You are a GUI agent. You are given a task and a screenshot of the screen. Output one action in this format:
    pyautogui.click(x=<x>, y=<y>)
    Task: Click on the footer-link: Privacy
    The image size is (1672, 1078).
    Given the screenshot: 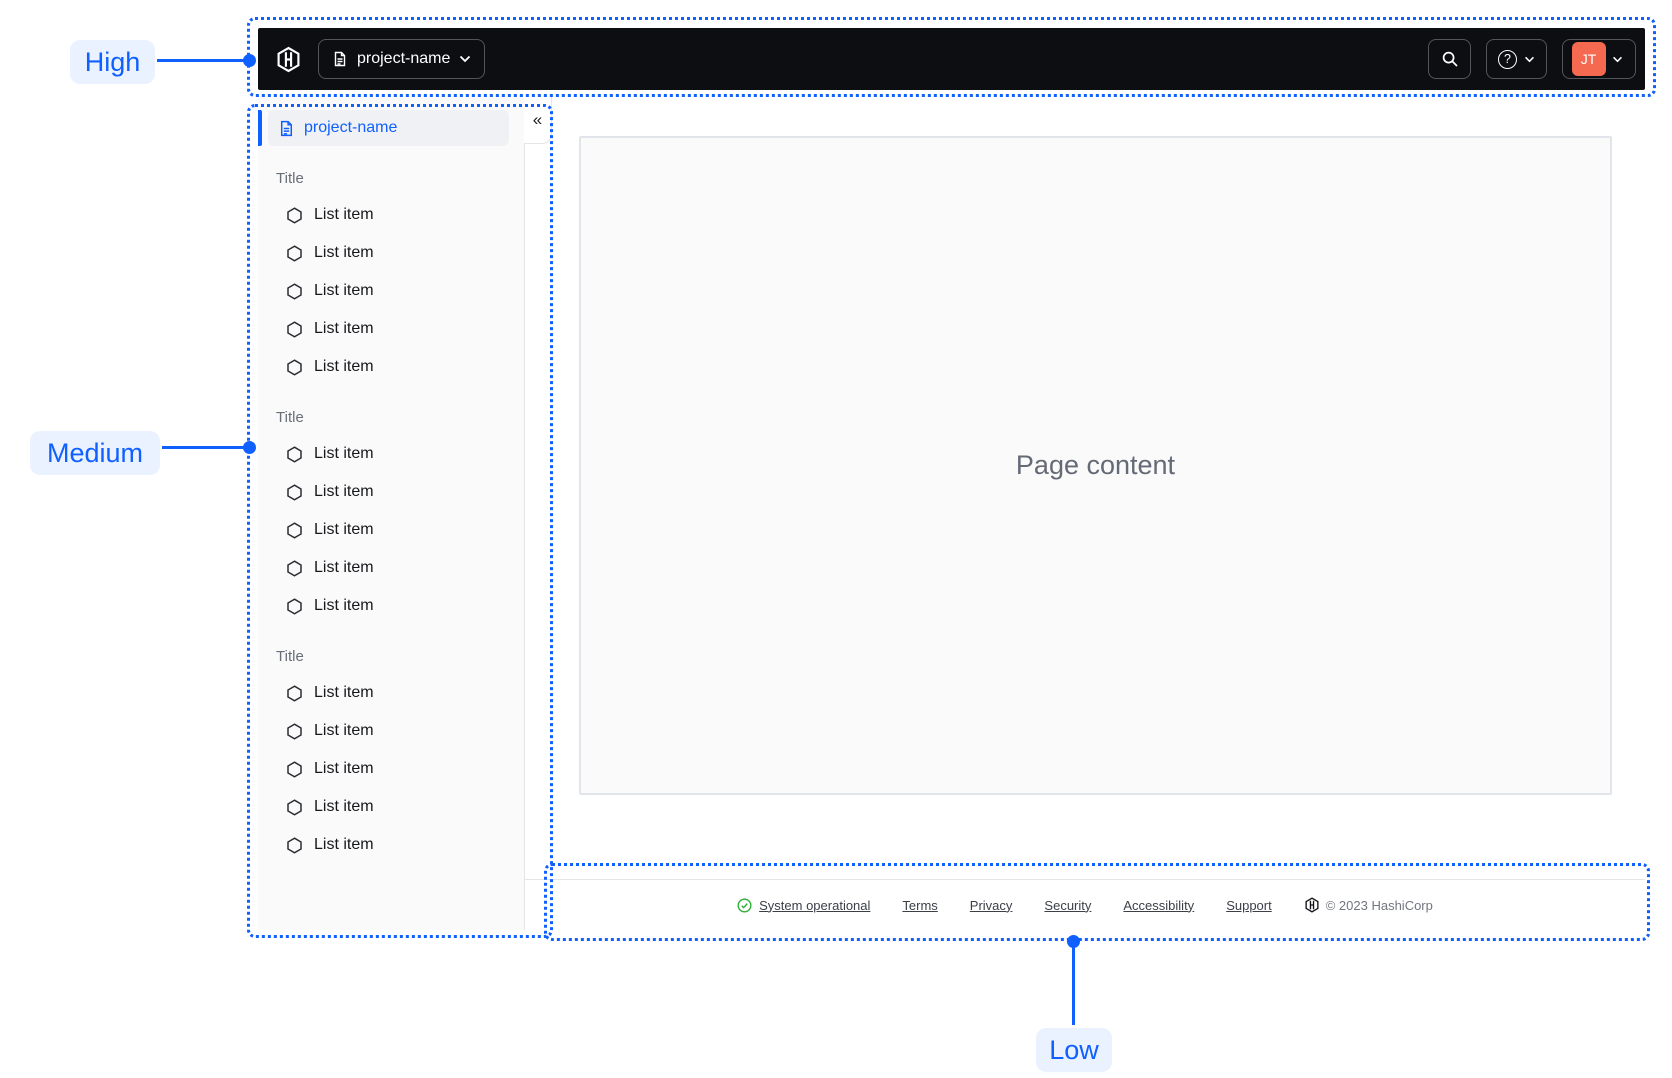 What is the action you would take?
    pyautogui.click(x=991, y=905)
    